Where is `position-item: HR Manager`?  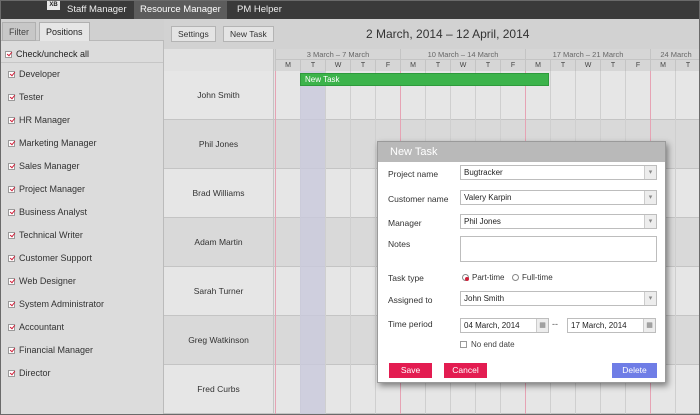
position-item: HR Manager is located at coordinates (82, 120).